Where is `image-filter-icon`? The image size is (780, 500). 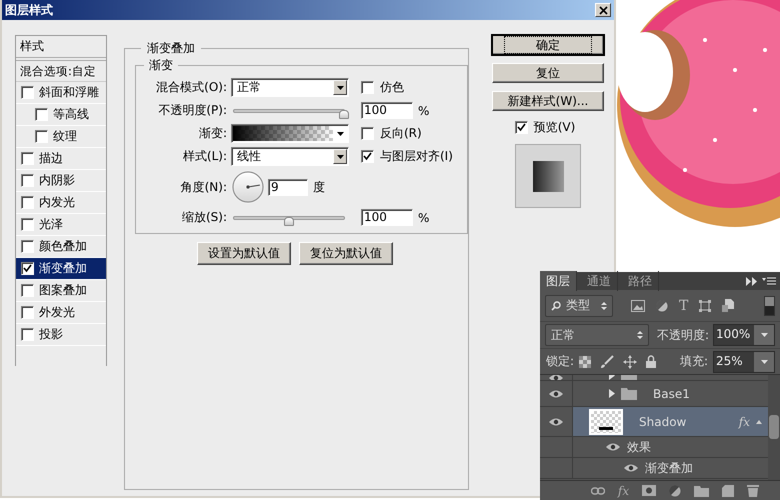
image-filter-icon is located at coordinates (638, 306).